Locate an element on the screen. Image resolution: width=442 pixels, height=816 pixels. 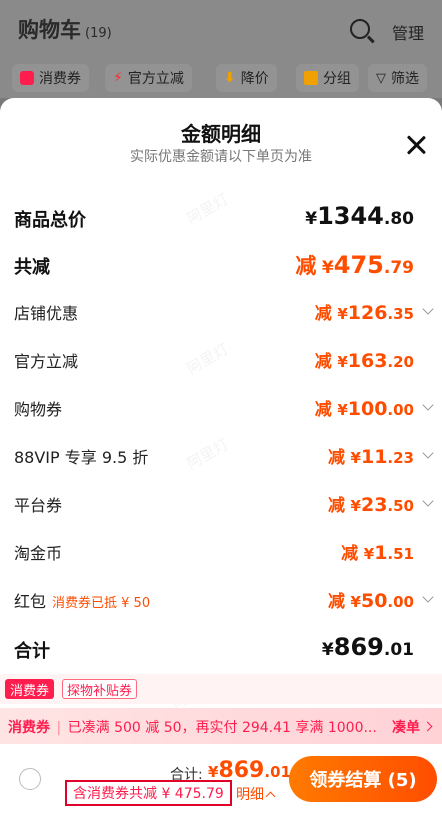
checkout-button: 领券结算 (5) is located at coordinates (363, 779).